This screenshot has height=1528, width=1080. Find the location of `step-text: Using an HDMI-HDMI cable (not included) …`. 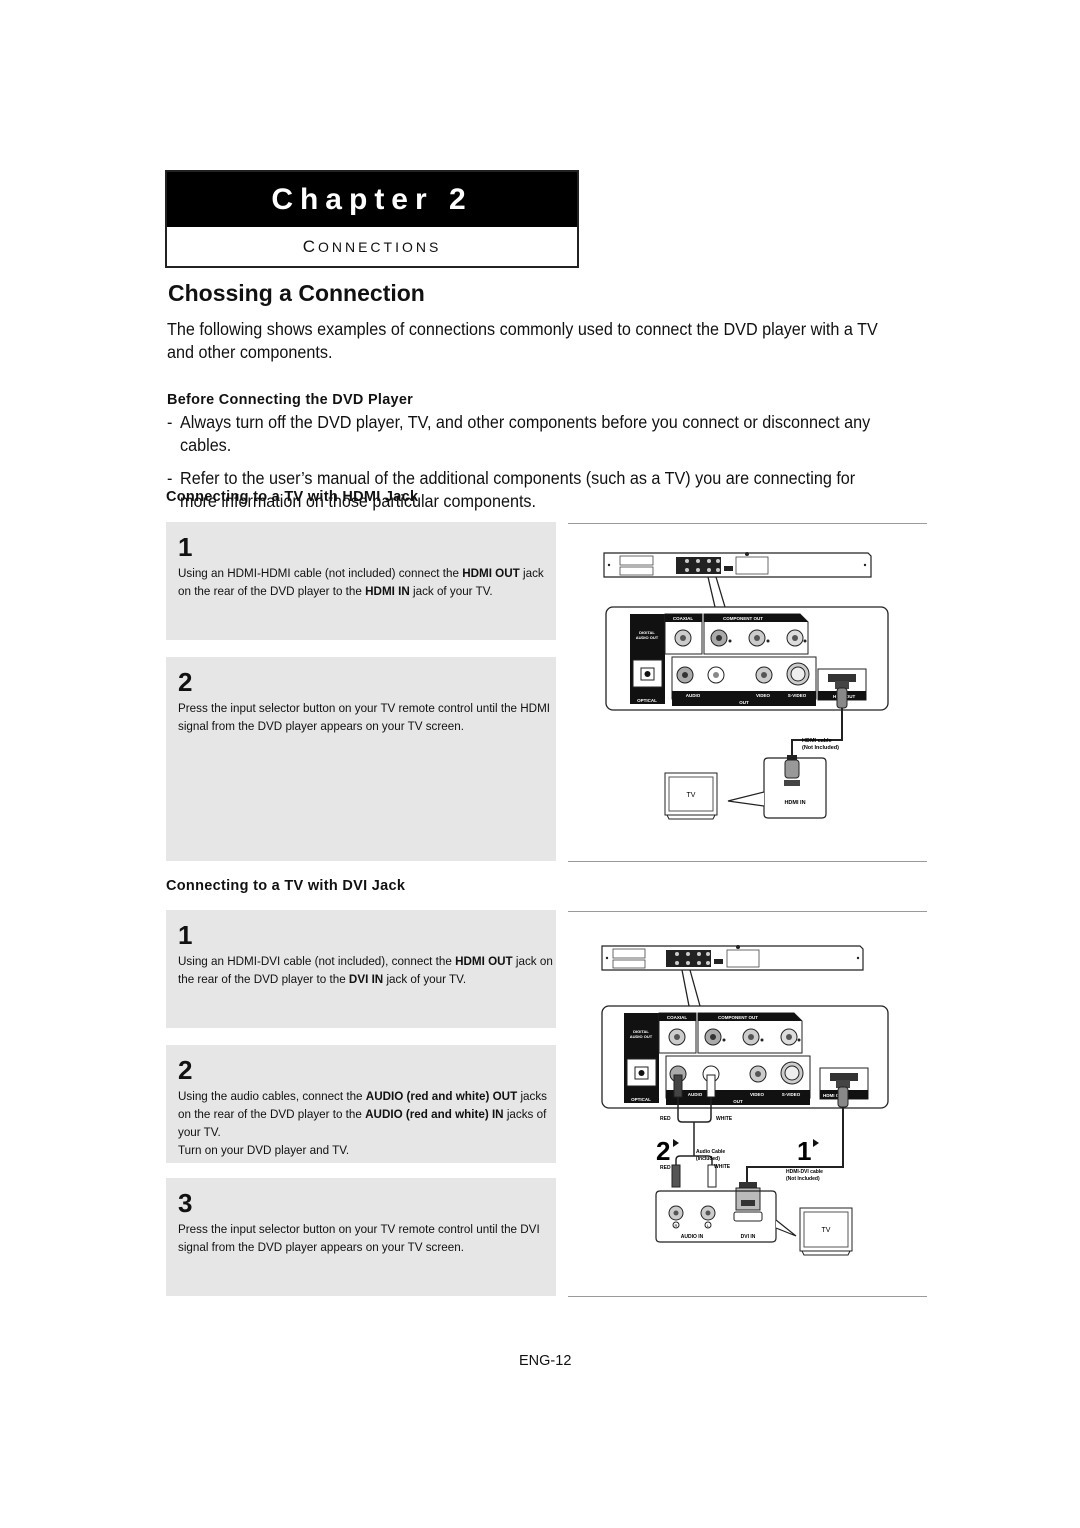

step-text: Using an HDMI-HDMI cable (not included) … is located at coordinates (361, 582).